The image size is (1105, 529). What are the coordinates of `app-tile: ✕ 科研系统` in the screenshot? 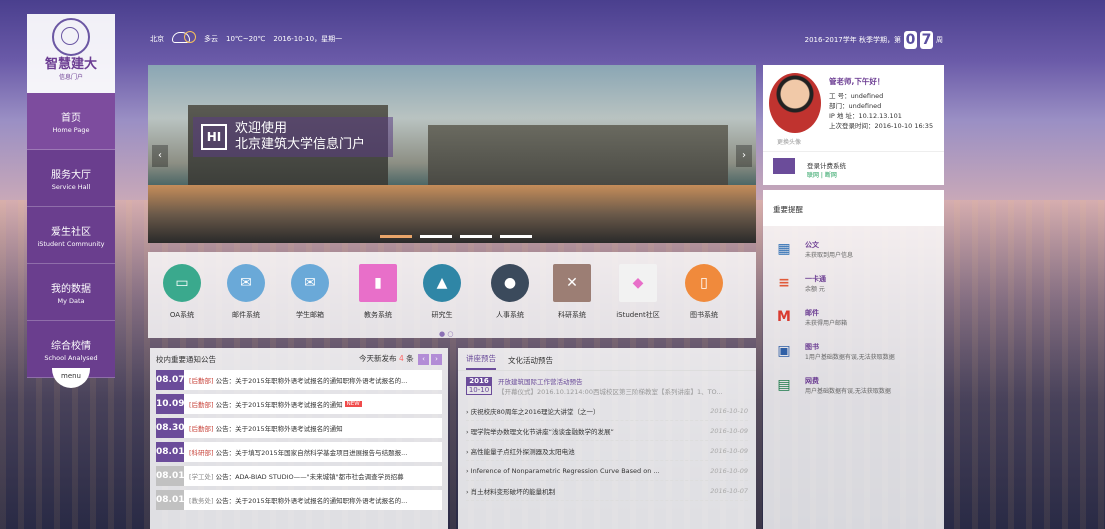 It's located at (572, 292).